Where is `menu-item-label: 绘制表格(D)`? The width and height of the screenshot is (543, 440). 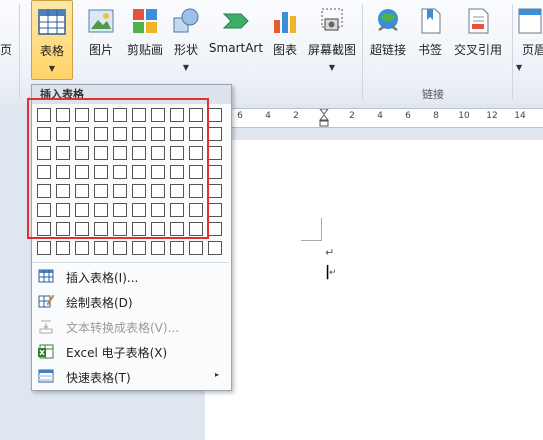
menu-item-label: 绘制表格(D) is located at coordinates (99, 303).